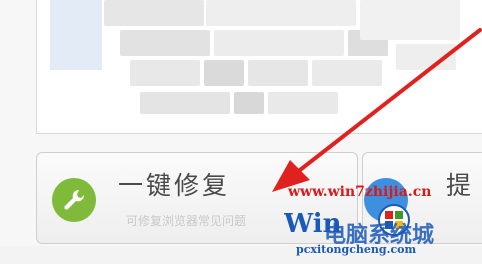 This screenshot has height=264, width=482. Describe the element at coordinates (356, 249) in the screenshot. I see `watermark-site: pcxitongcheng.com` at that location.